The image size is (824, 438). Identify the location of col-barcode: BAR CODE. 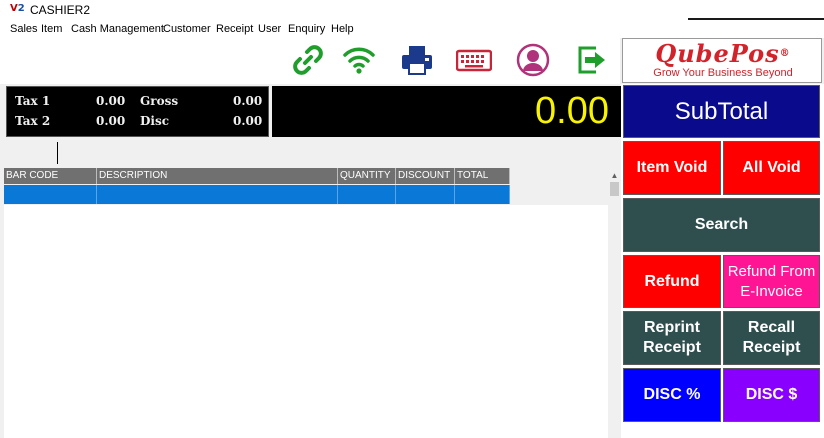
(50, 176).